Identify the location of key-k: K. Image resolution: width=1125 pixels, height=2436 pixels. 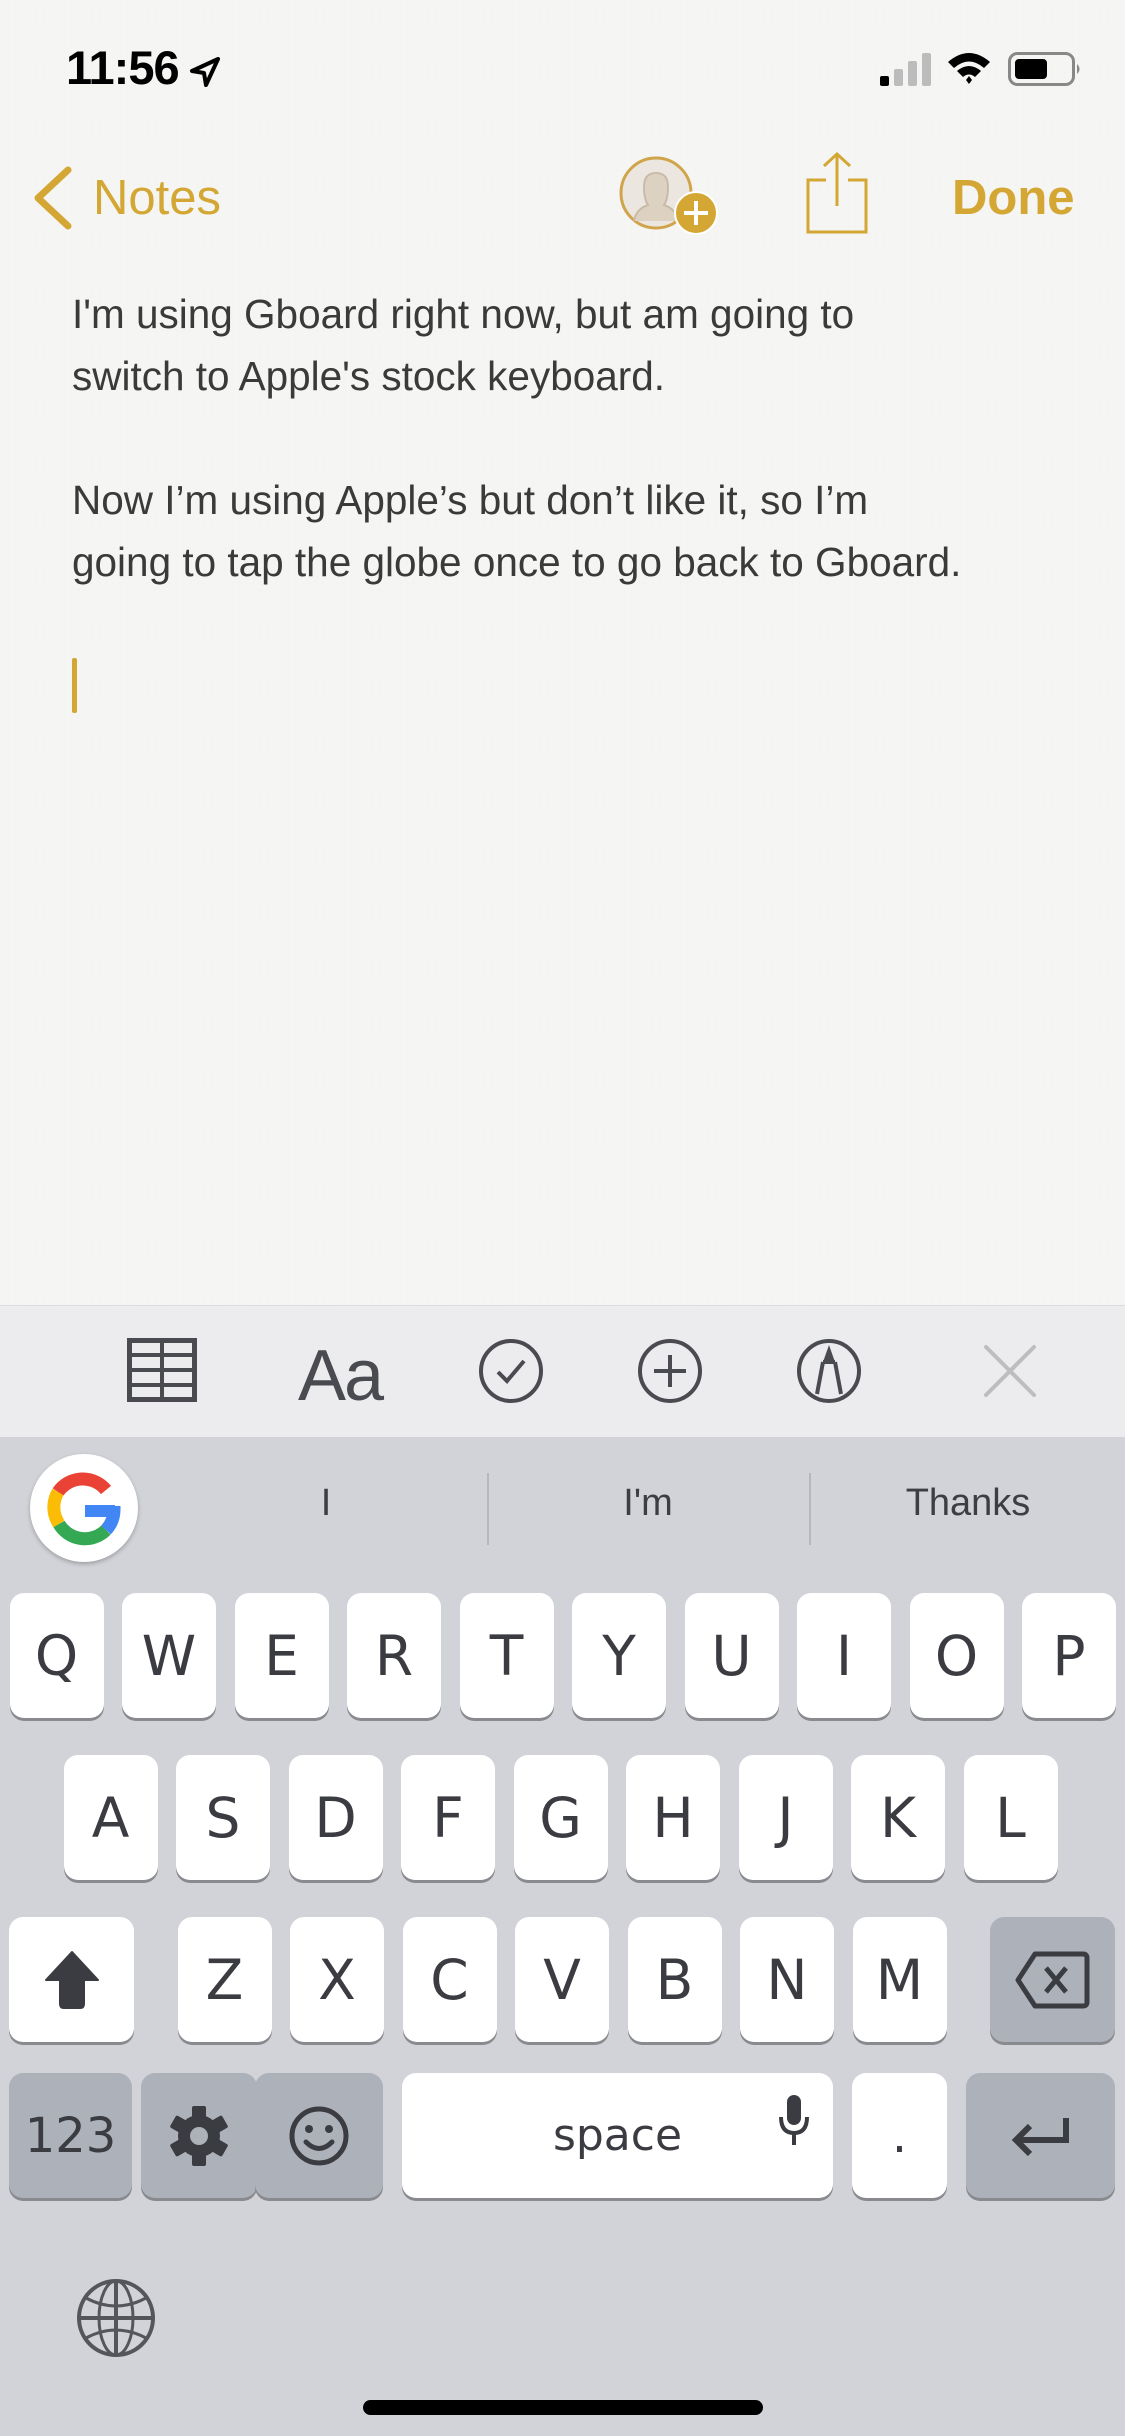
(898, 1817).